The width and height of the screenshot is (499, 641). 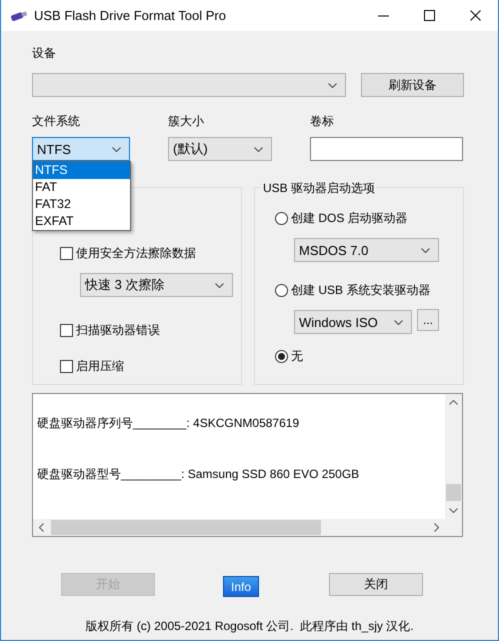 I want to click on dropdown: (默认), so click(x=220, y=149).